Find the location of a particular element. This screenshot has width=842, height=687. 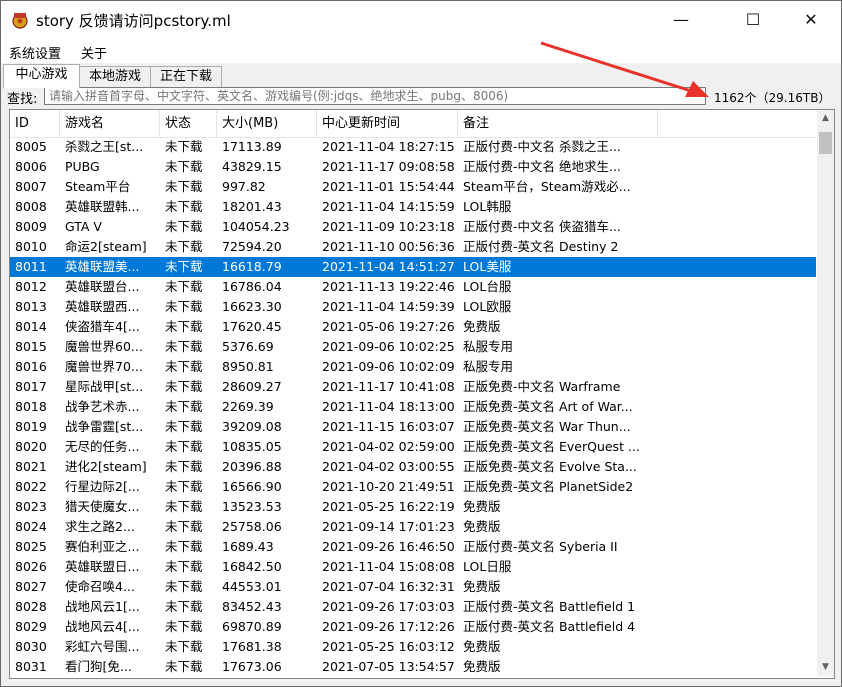

cell-id: 8026 is located at coordinates (31, 566).